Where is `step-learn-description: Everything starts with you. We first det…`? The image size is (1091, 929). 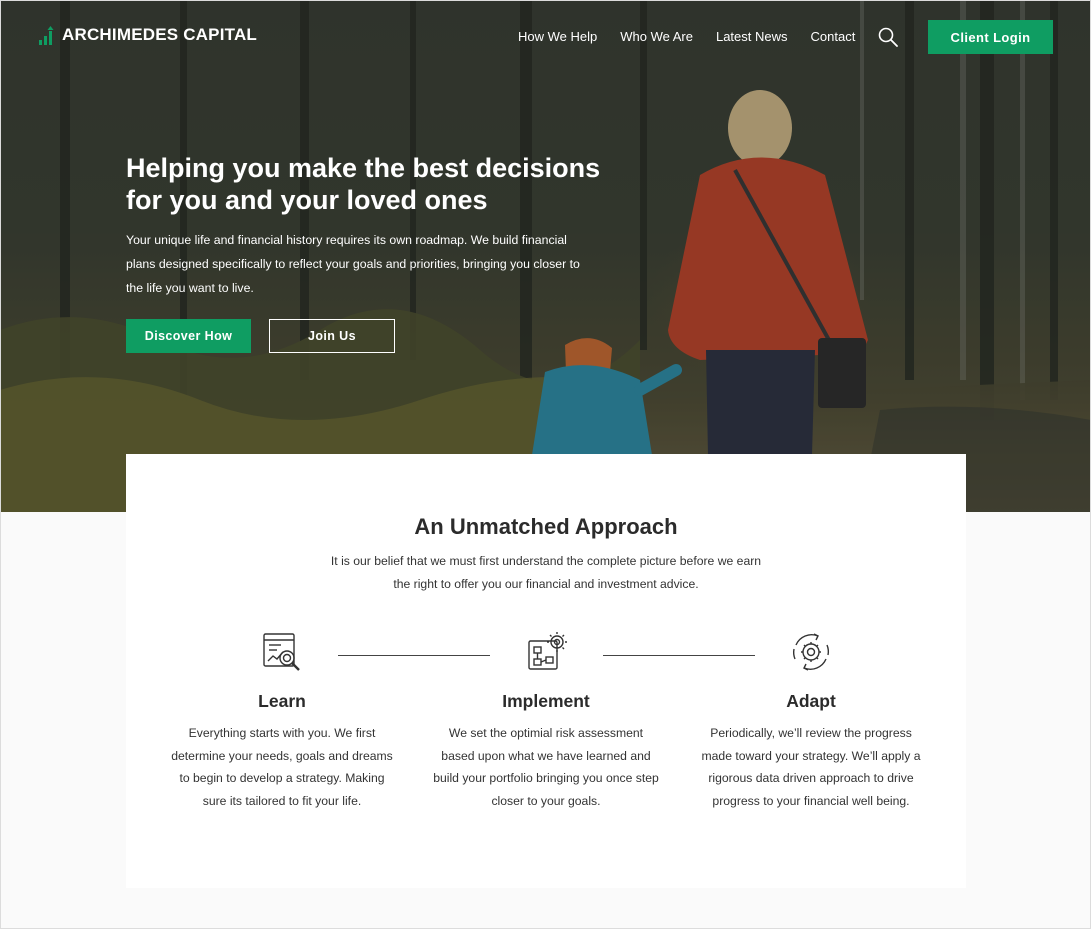
step-learn-description: Everything starts with you. We first det… is located at coordinates (282, 767).